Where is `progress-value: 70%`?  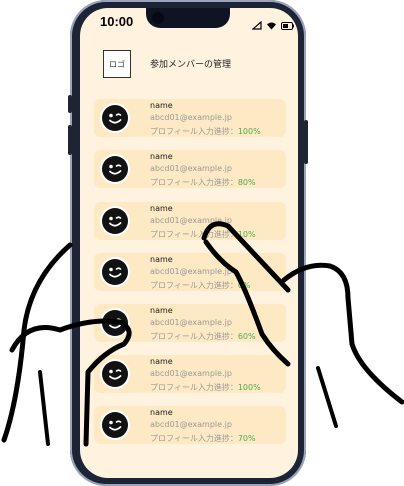
progress-value: 70% is located at coordinates (246, 438).